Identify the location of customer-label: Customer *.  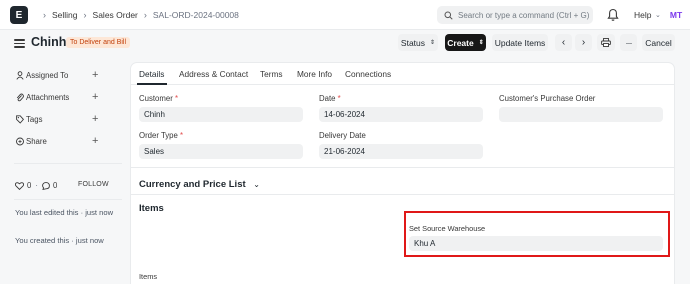
(158, 98).